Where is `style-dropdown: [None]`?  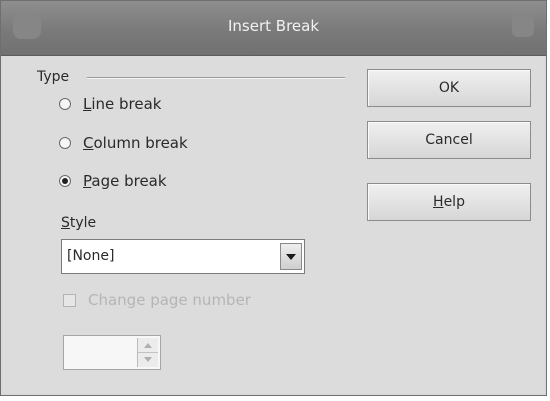
style-dropdown: [None] is located at coordinates (183, 256).